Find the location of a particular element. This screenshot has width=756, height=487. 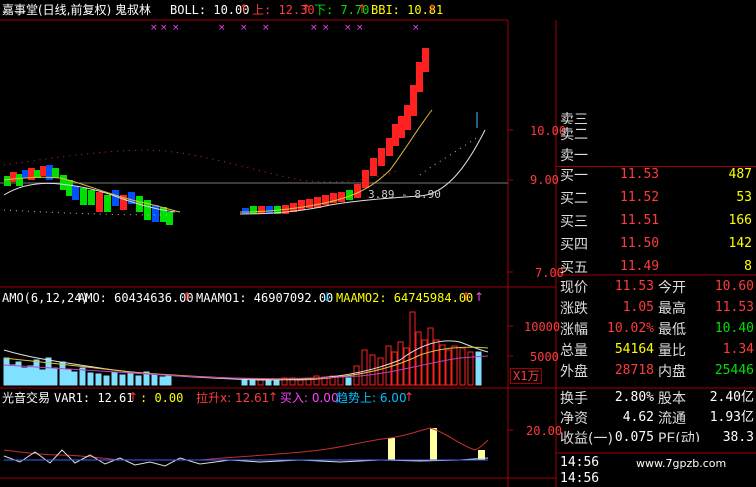

quote-label: 涨幅 is located at coordinates (574, 330).